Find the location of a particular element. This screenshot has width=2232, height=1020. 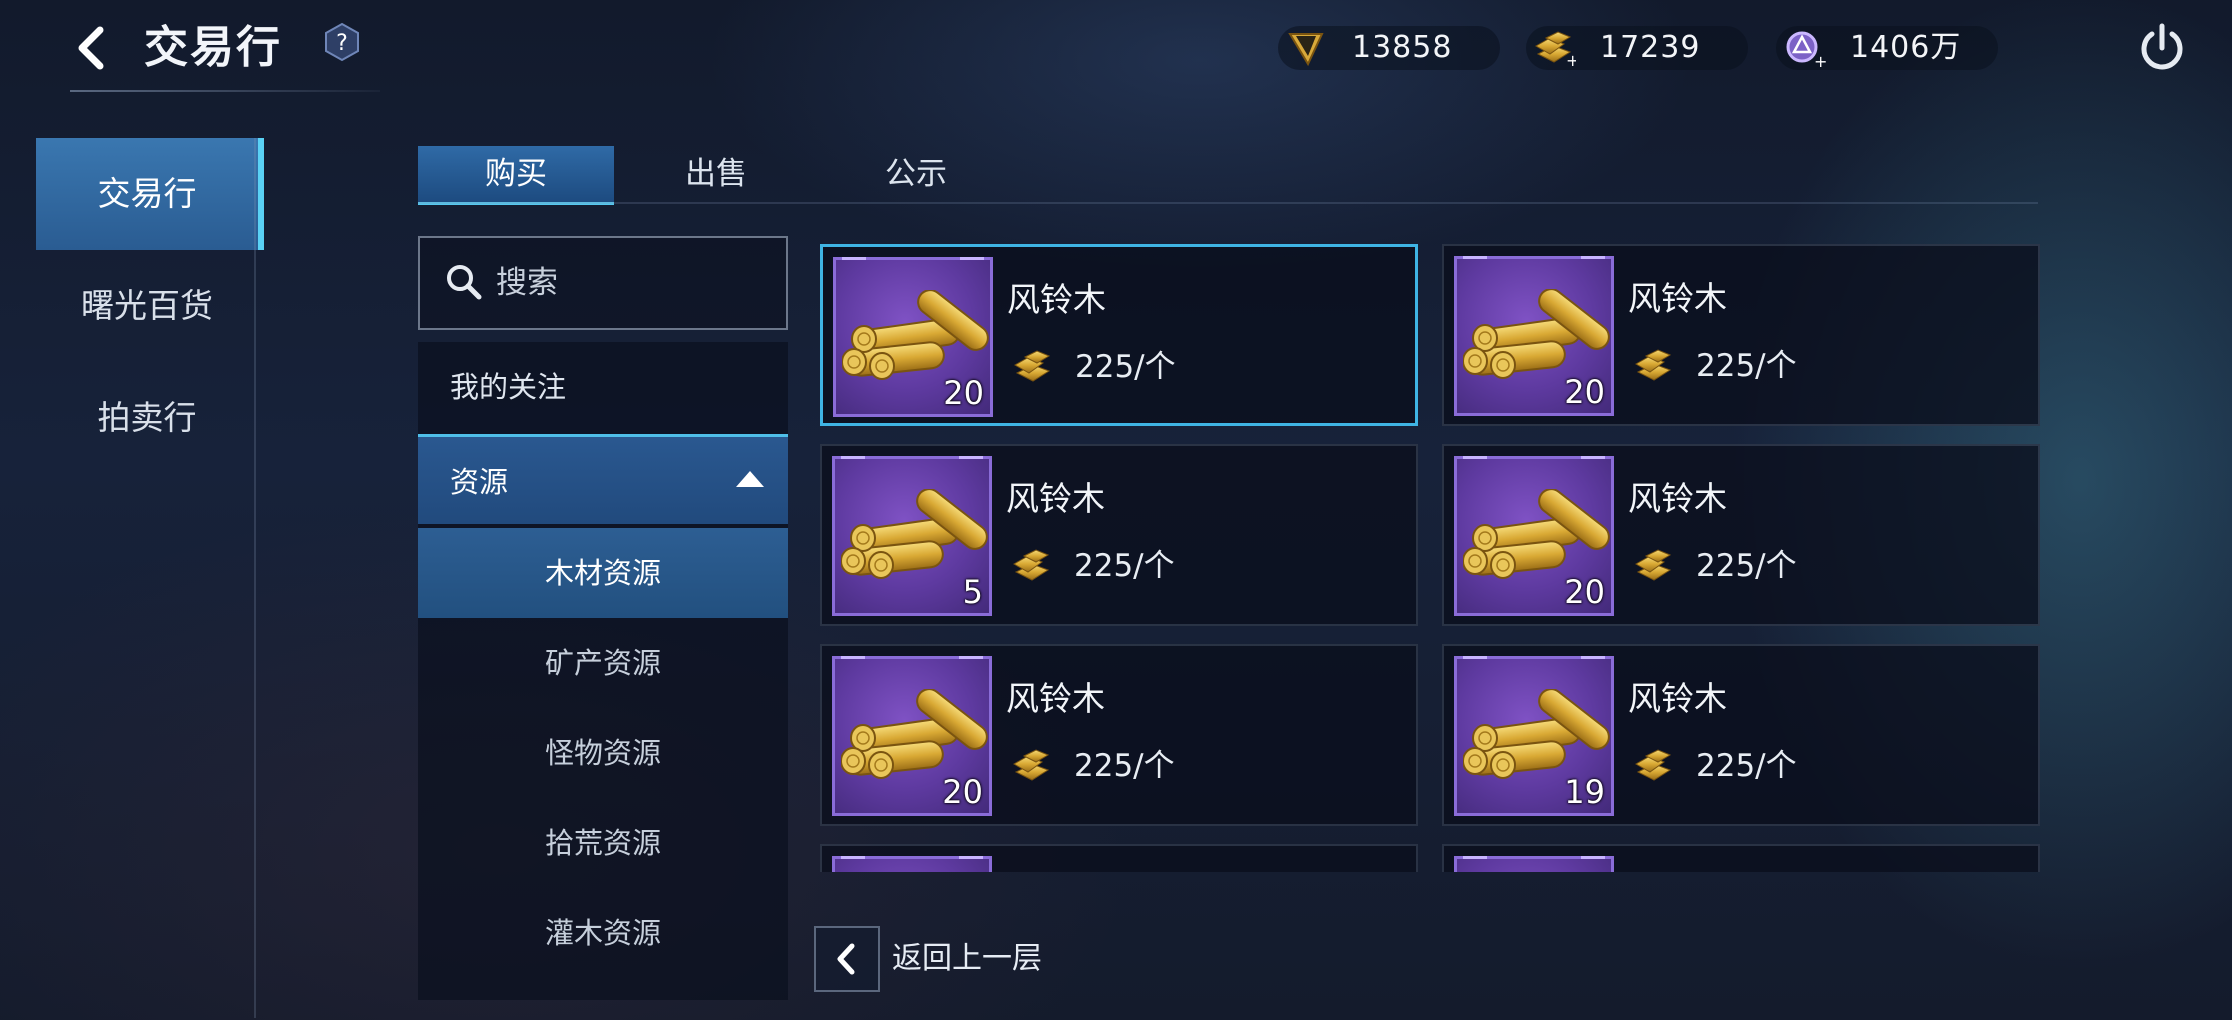

currency-diamond: 13858 is located at coordinates (1389, 48).